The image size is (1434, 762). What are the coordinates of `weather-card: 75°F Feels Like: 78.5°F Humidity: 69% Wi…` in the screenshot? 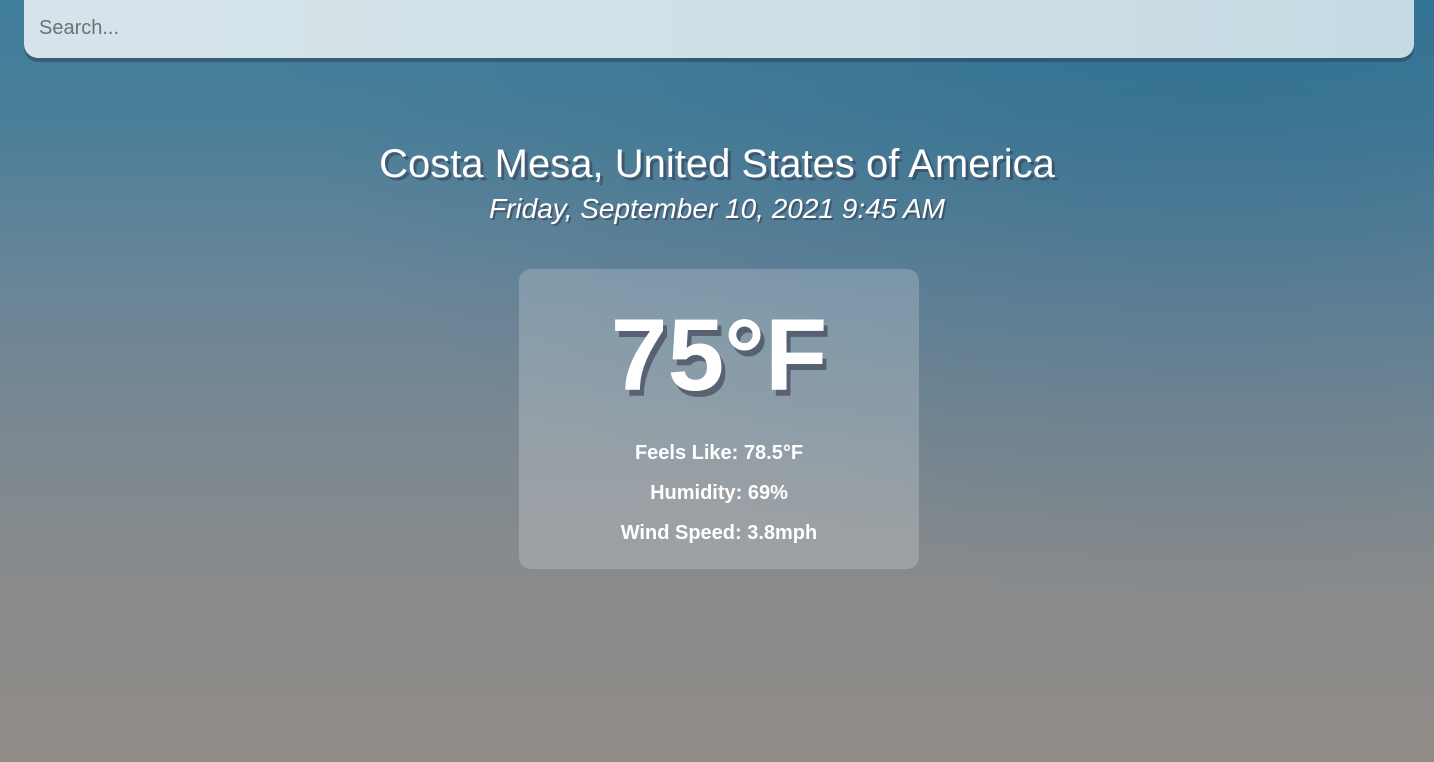 It's located at (719, 419).